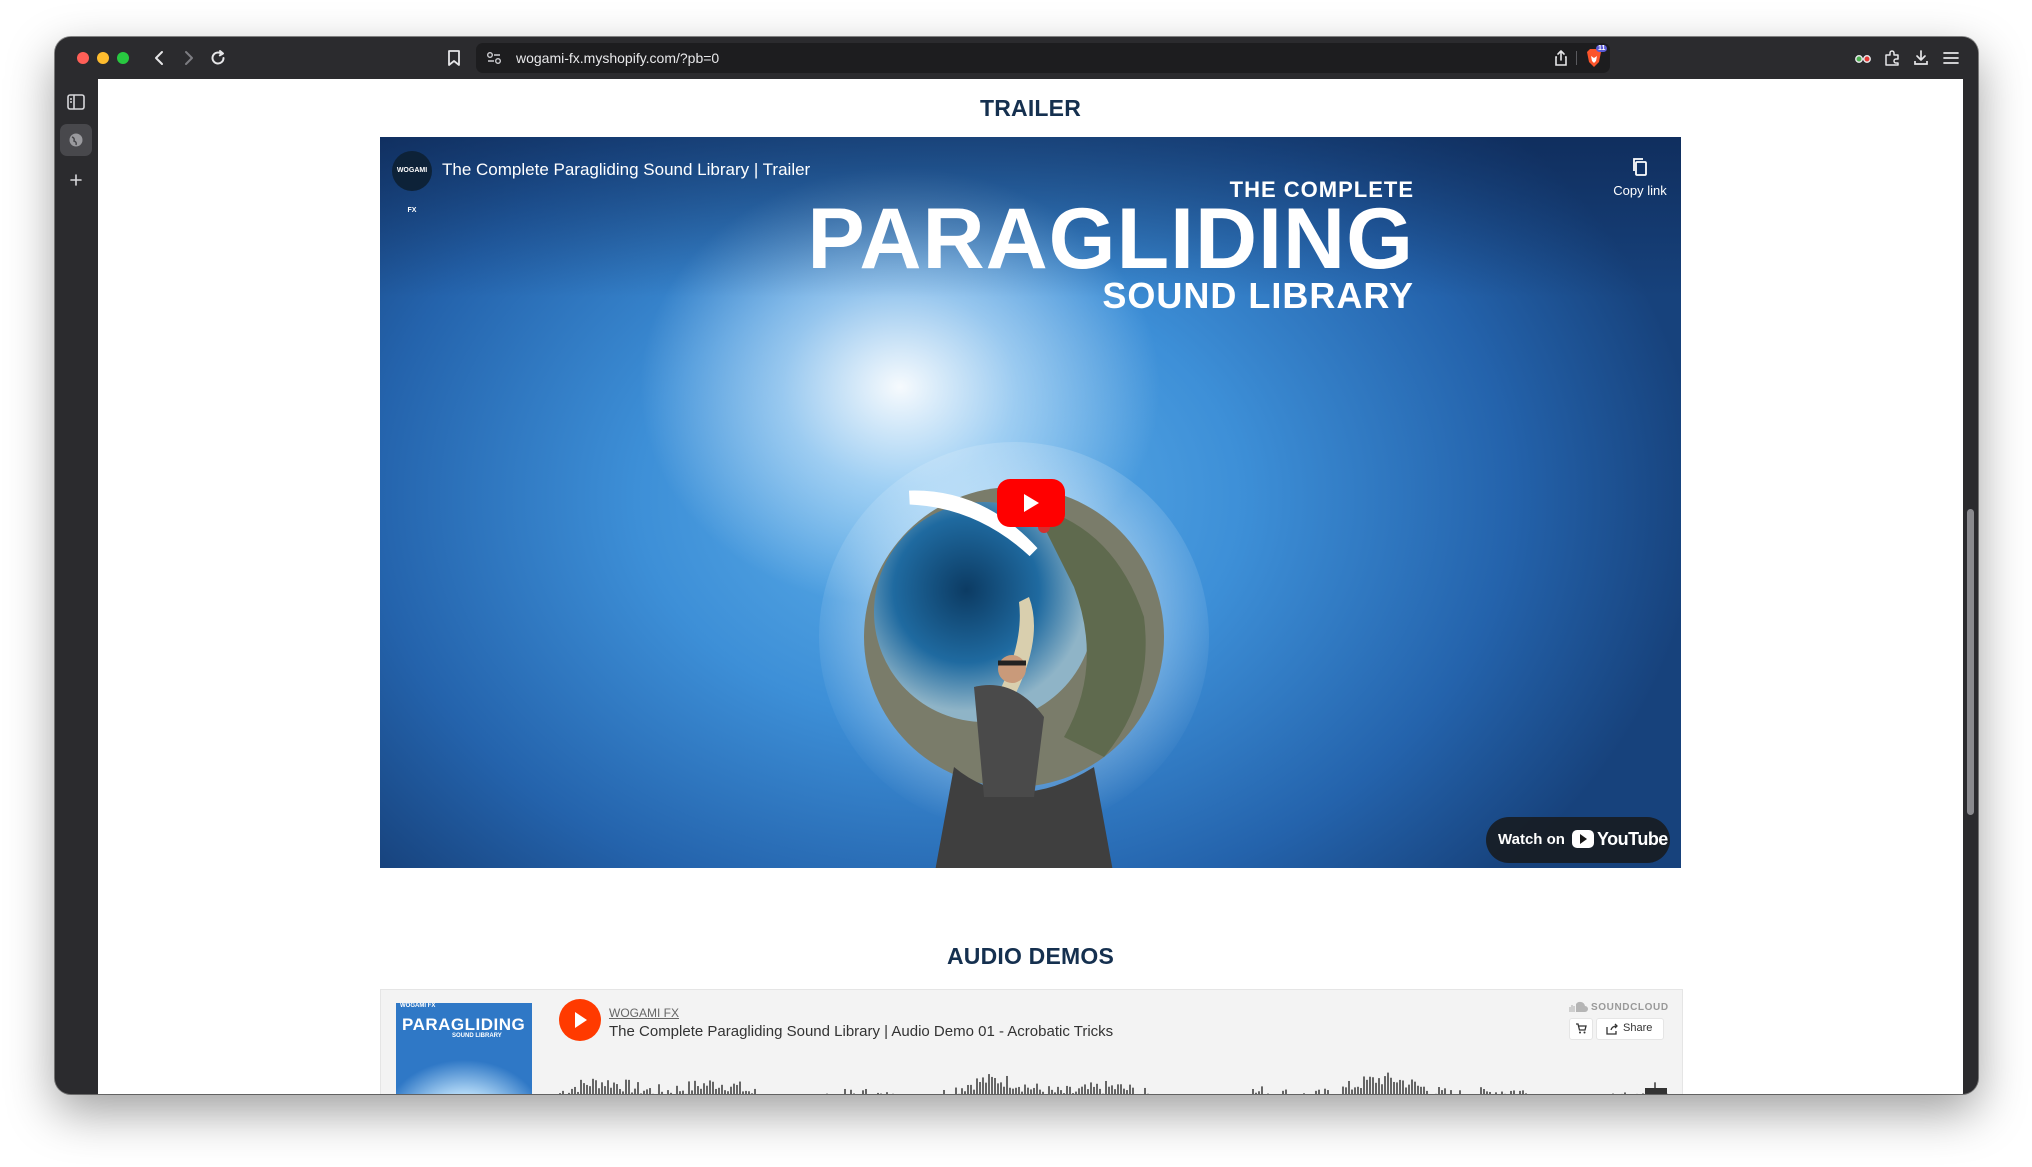 This screenshot has height=1167, width=2032. I want to click on copy-link-label: Copy link, so click(1640, 190).